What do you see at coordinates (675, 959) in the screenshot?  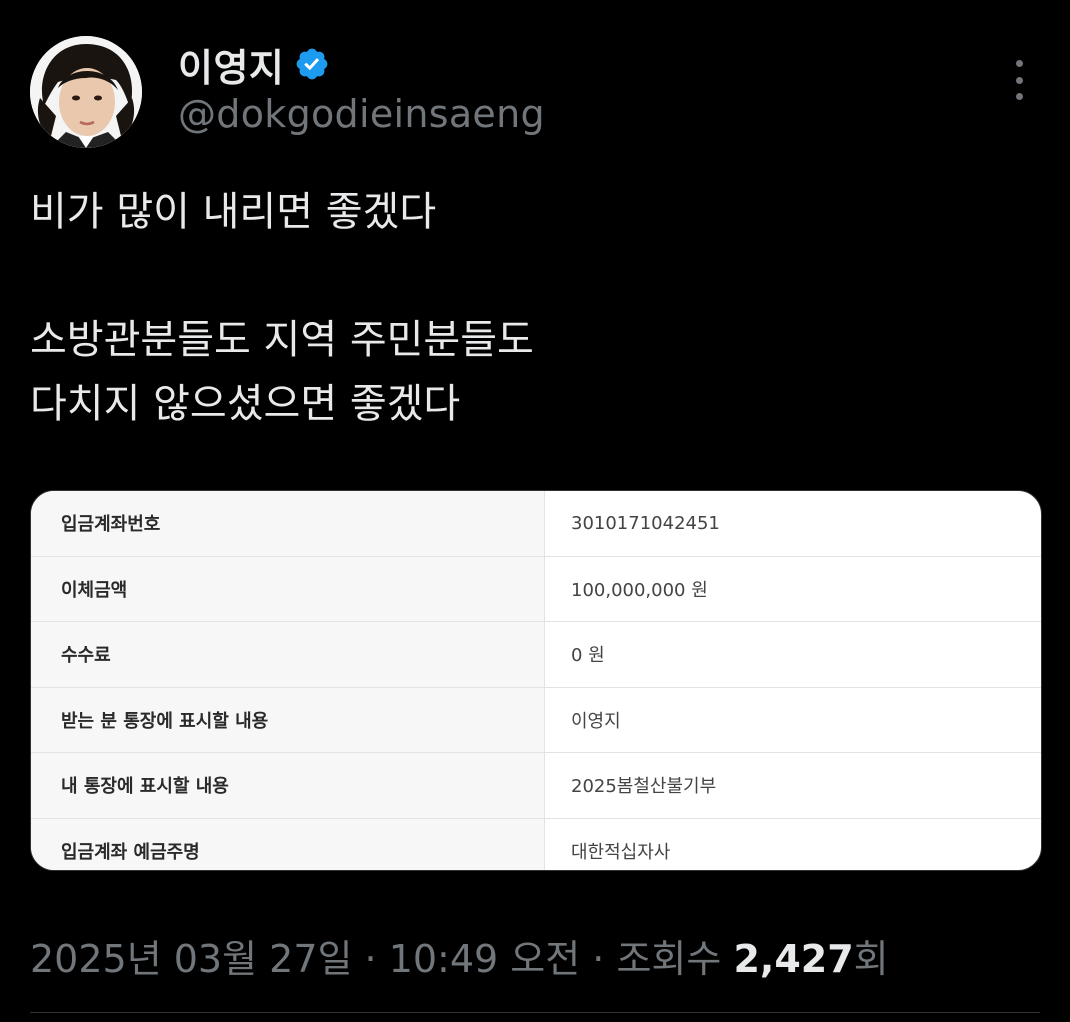 I see `views-label: 조회수` at bounding box center [675, 959].